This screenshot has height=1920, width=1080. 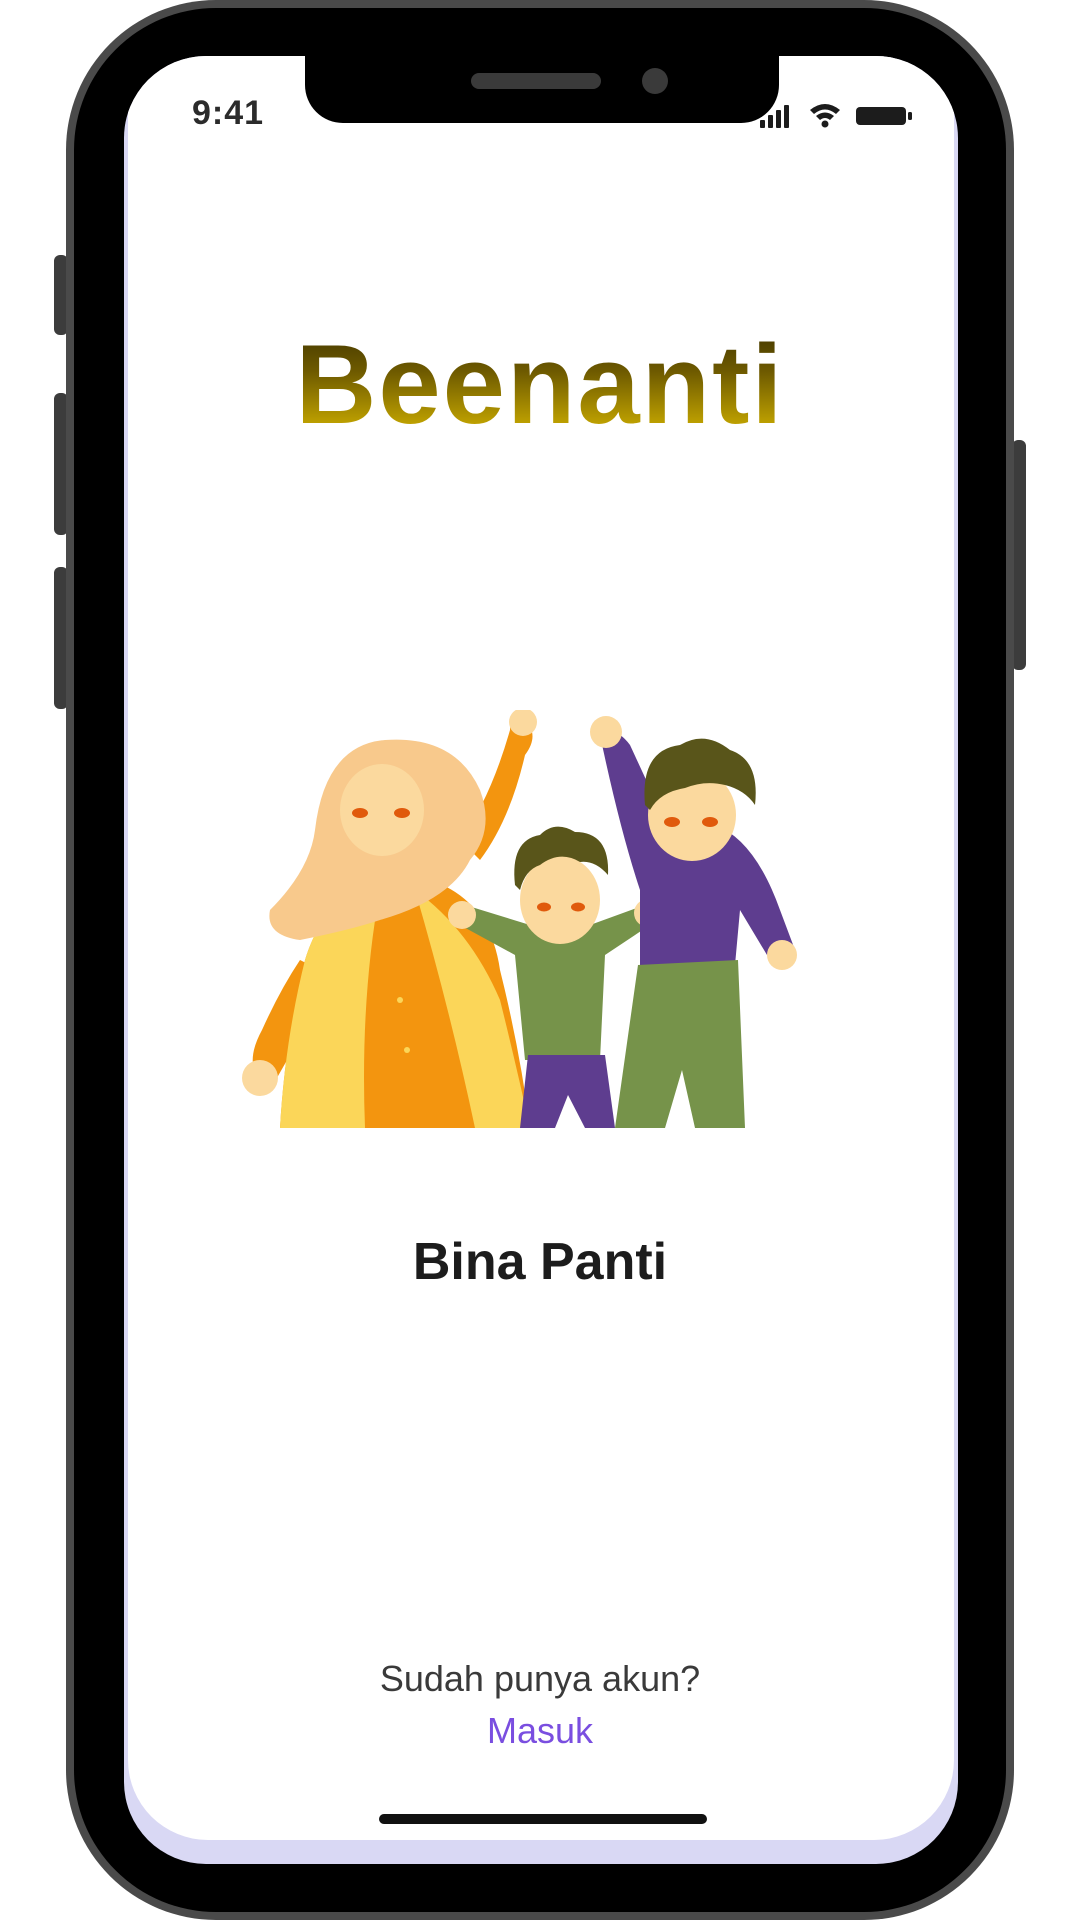 What do you see at coordinates (228, 113) in the screenshot?
I see `status-time: 9:41` at bounding box center [228, 113].